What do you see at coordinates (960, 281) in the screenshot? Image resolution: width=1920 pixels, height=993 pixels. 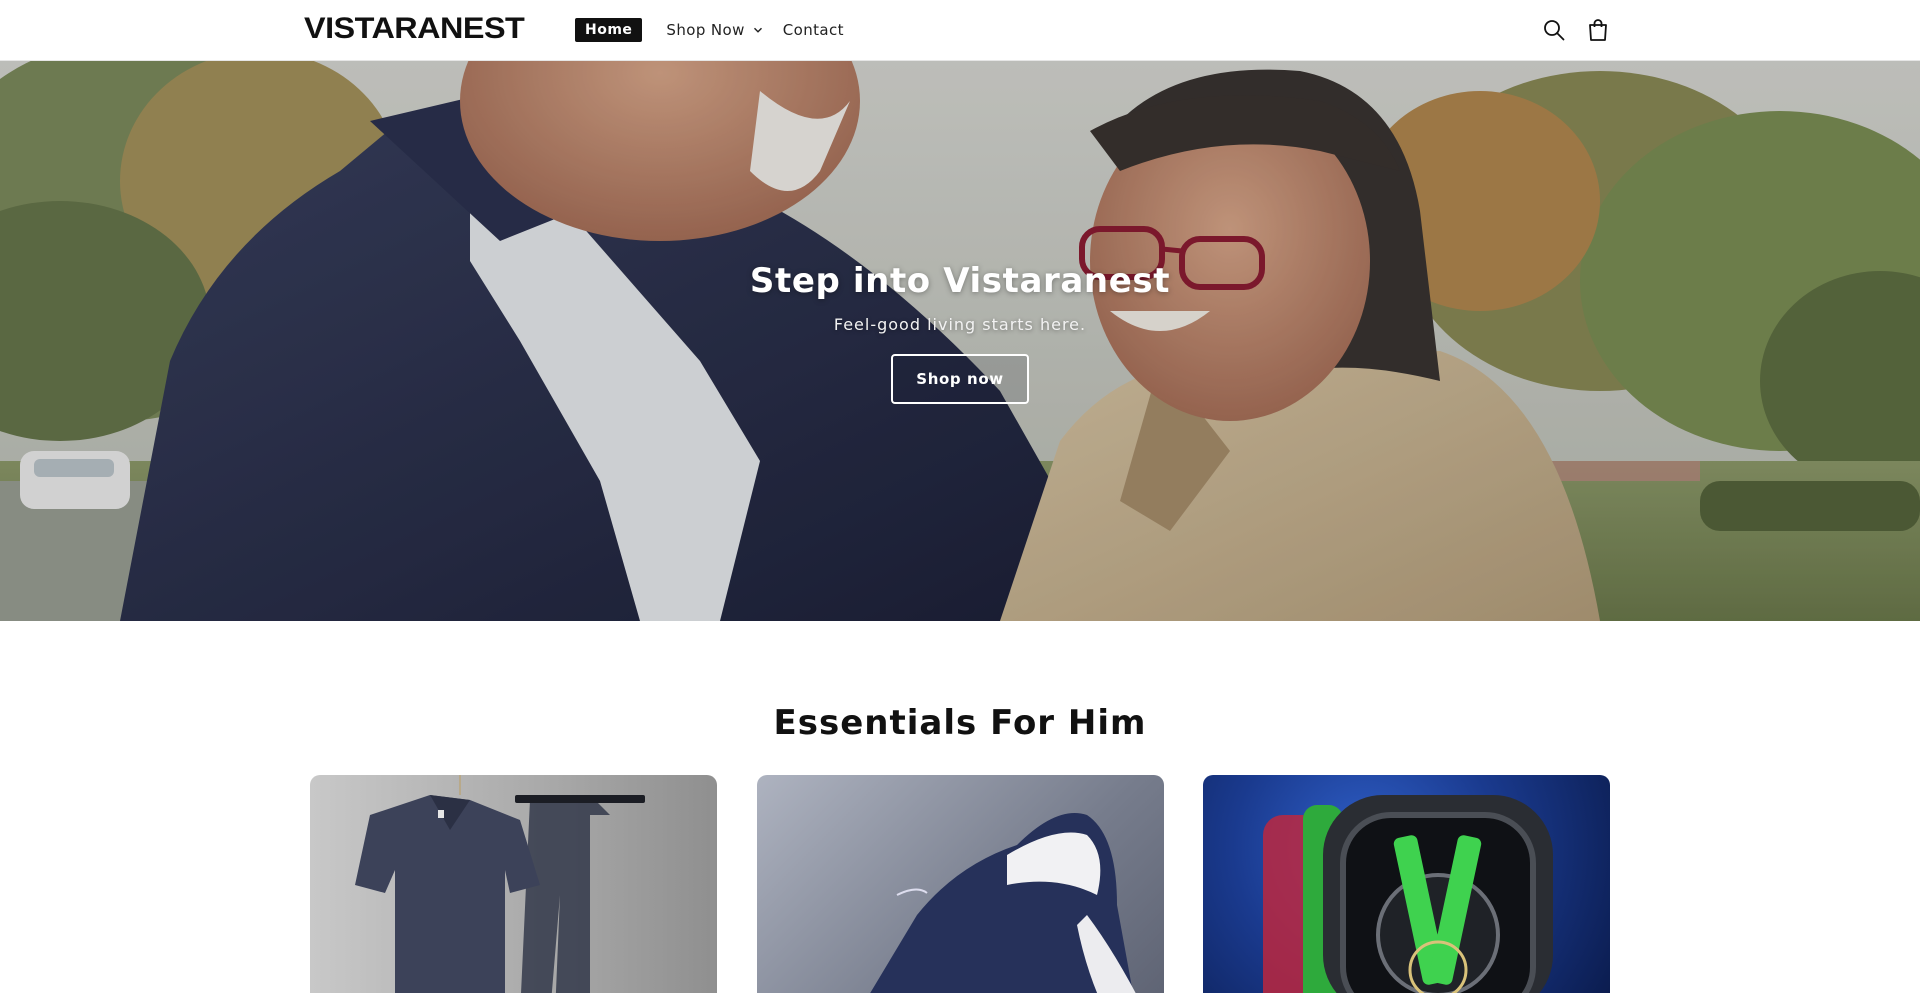 I see `hero-title: Step into Vistaranest` at bounding box center [960, 281].